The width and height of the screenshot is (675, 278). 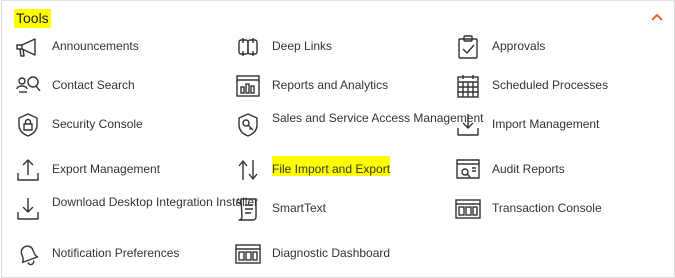 What do you see at coordinates (28, 125) in the screenshot?
I see `shield-lock-icon` at bounding box center [28, 125].